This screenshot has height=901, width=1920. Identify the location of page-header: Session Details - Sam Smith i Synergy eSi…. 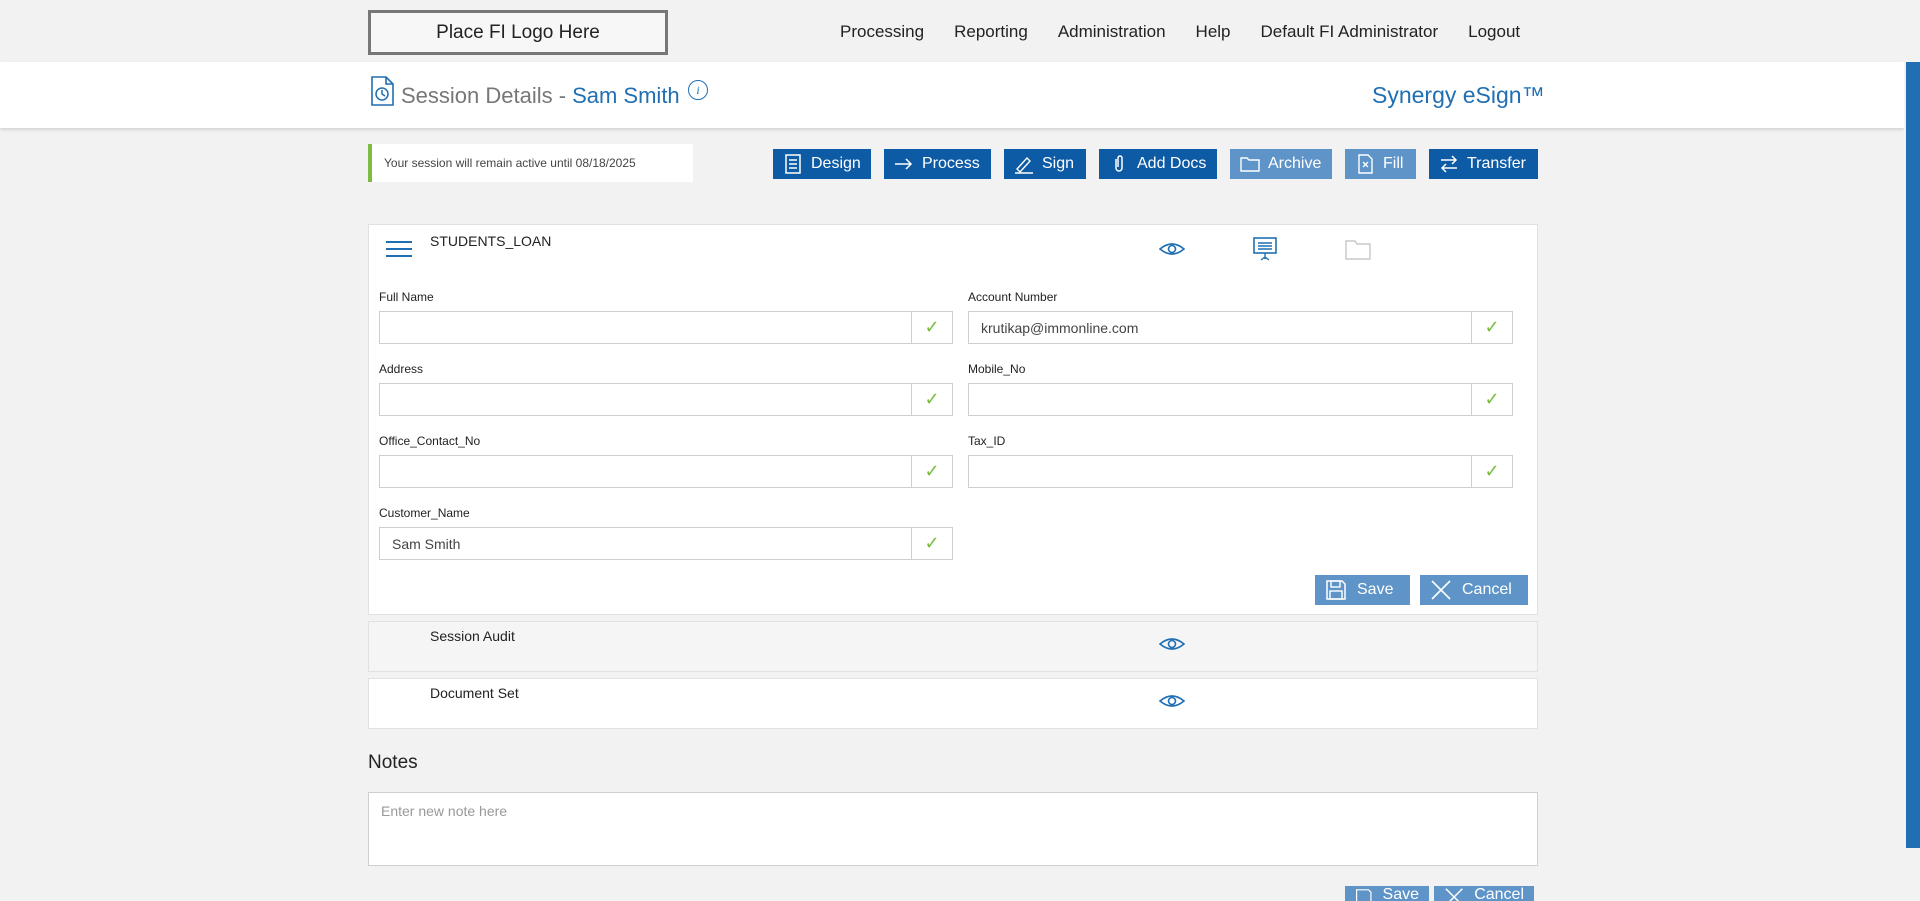
(952, 95).